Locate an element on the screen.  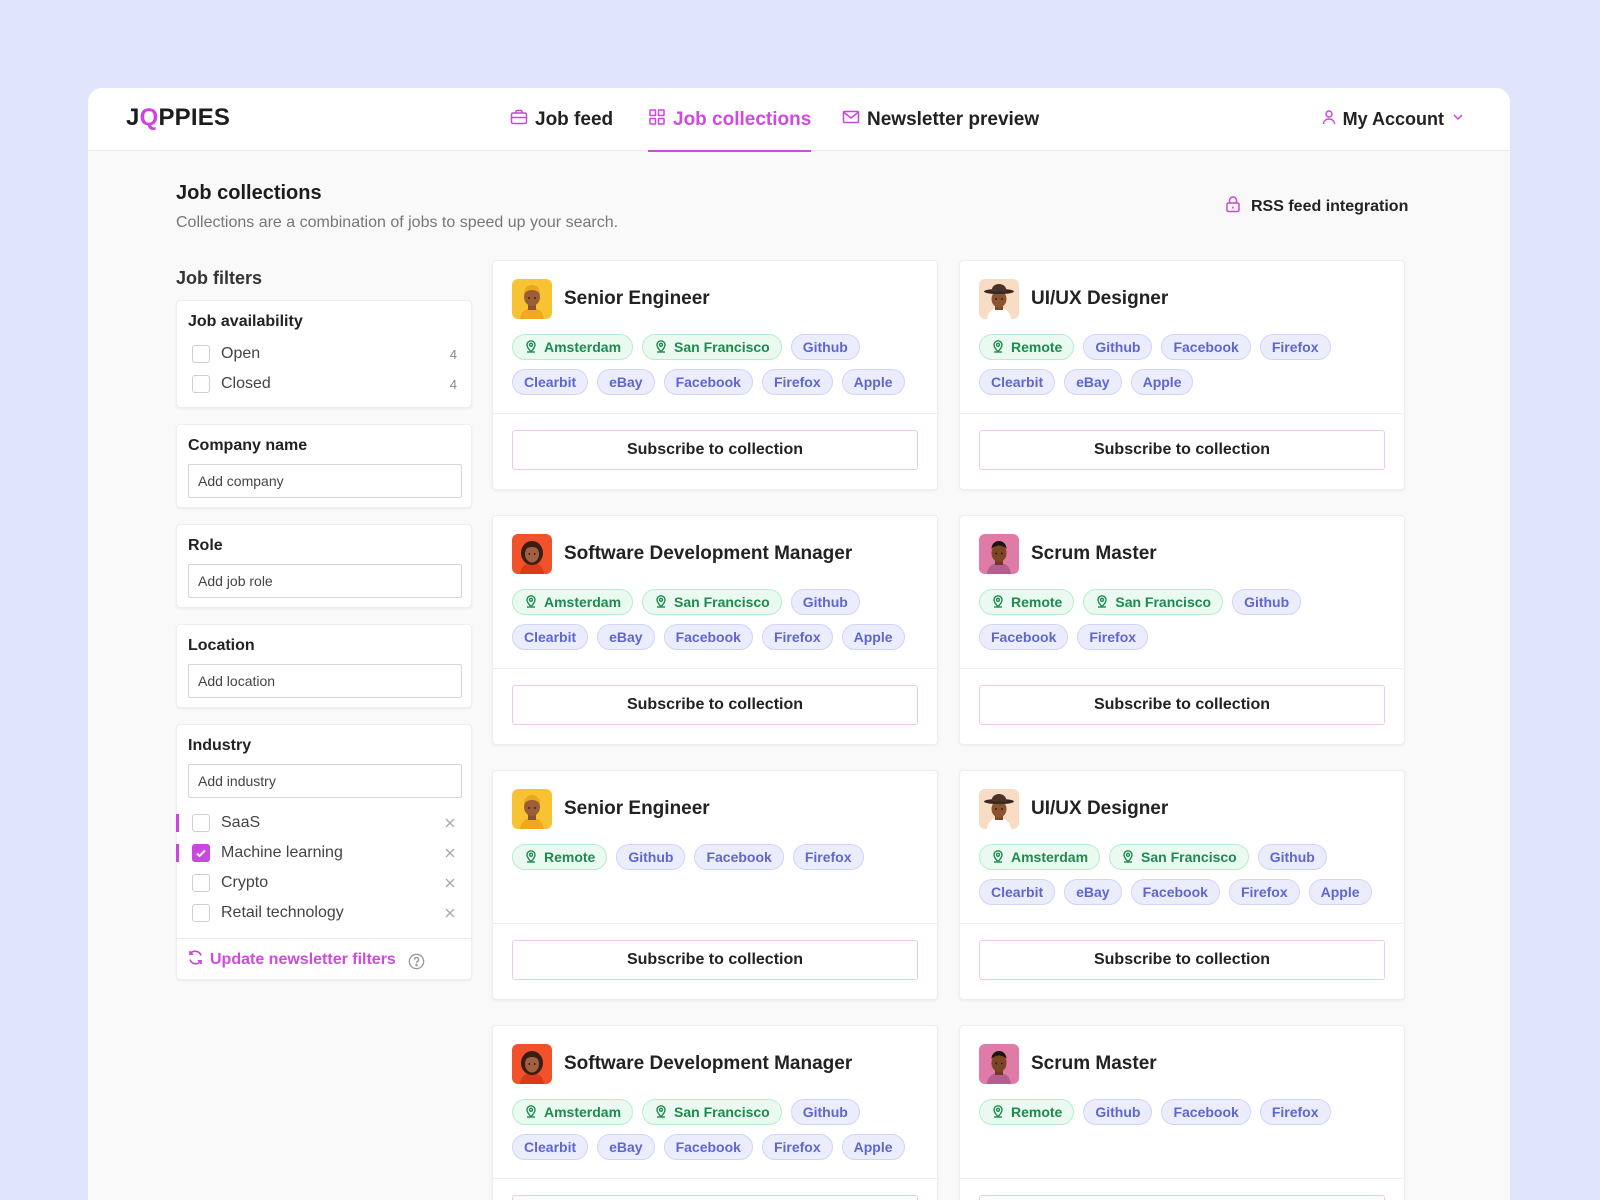
update-newsletter-filters-button: Update newsletter filters is located at coordinates (324, 955).